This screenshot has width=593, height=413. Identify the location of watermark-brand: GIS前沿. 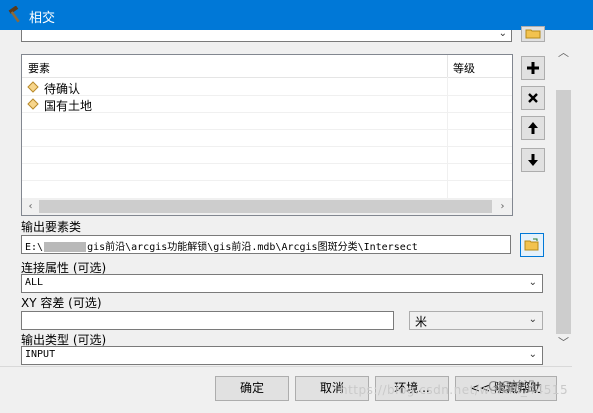
(512, 387).